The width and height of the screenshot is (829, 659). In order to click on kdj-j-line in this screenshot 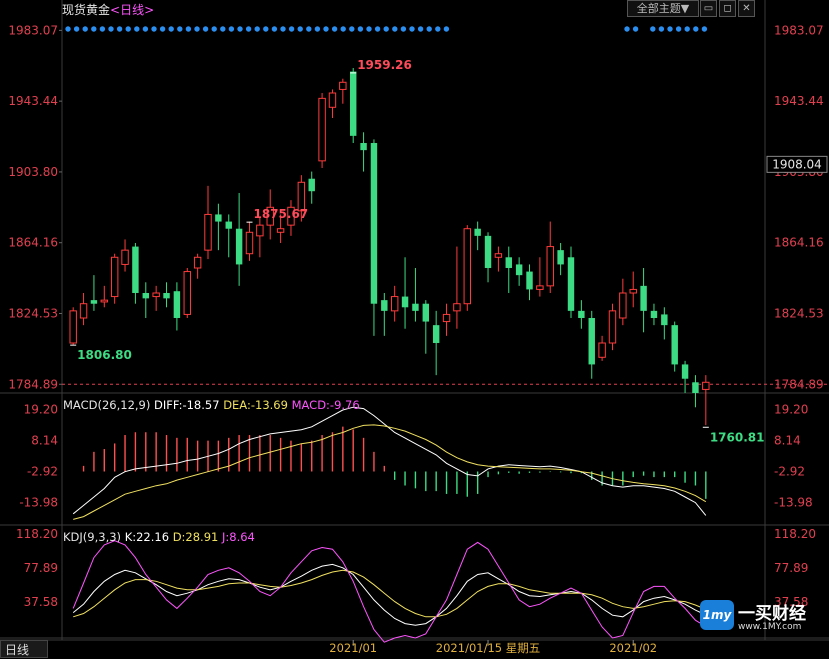, I will do `click(389, 591)`.